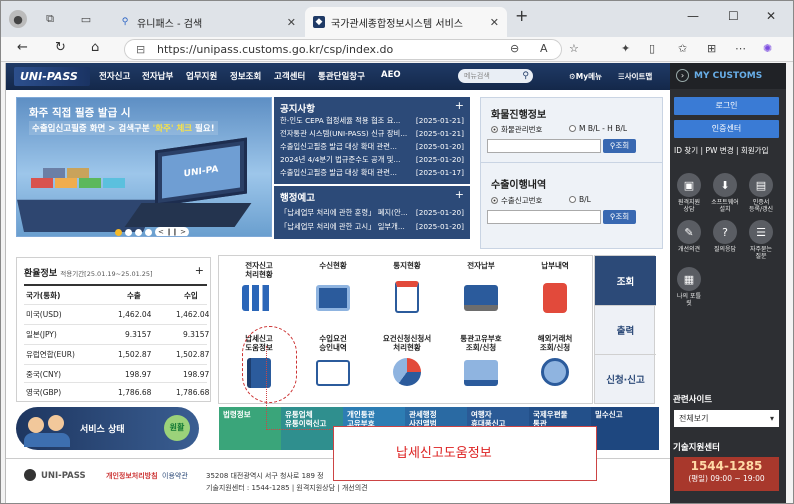 This screenshot has height=504, width=794. Describe the element at coordinates (333, 360) in the screenshot. I see `svc-import-approval: 수입요건 승인내역` at that location.